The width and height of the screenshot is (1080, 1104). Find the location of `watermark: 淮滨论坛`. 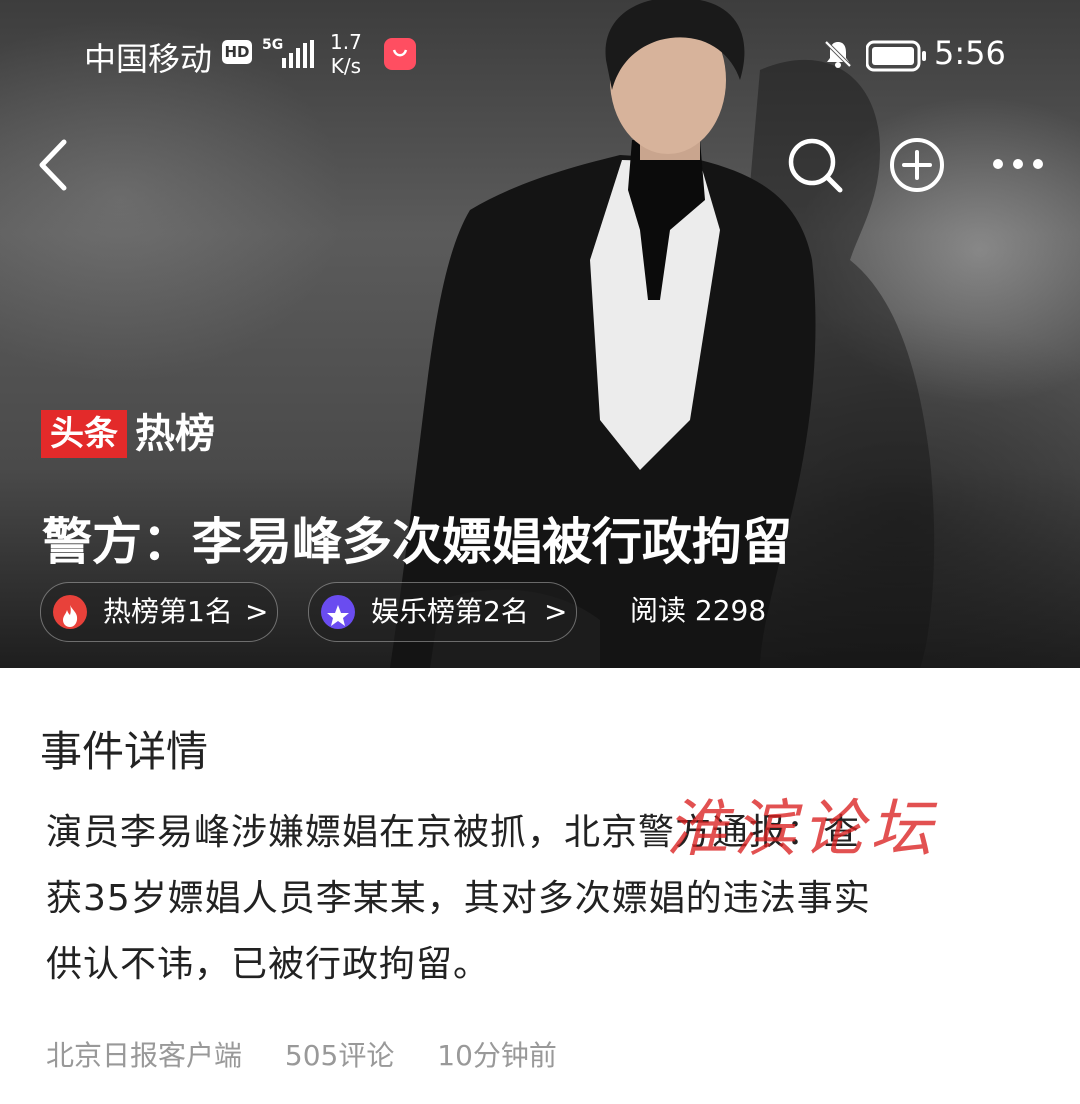

watermark: 淮滨论坛 is located at coordinates (802, 828).